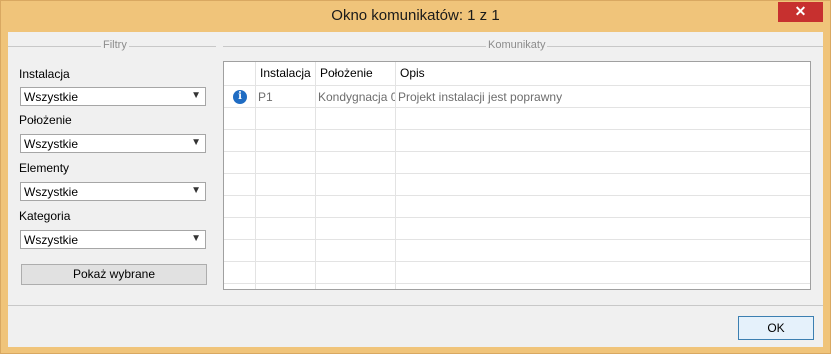  I want to click on instalacja-label: Instalacja, so click(44, 74).